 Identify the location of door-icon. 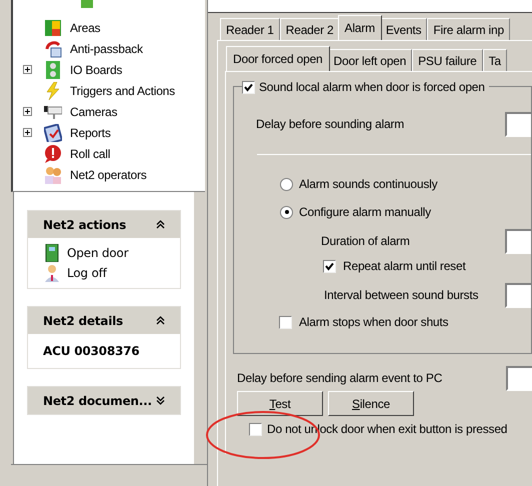
(52, 253).